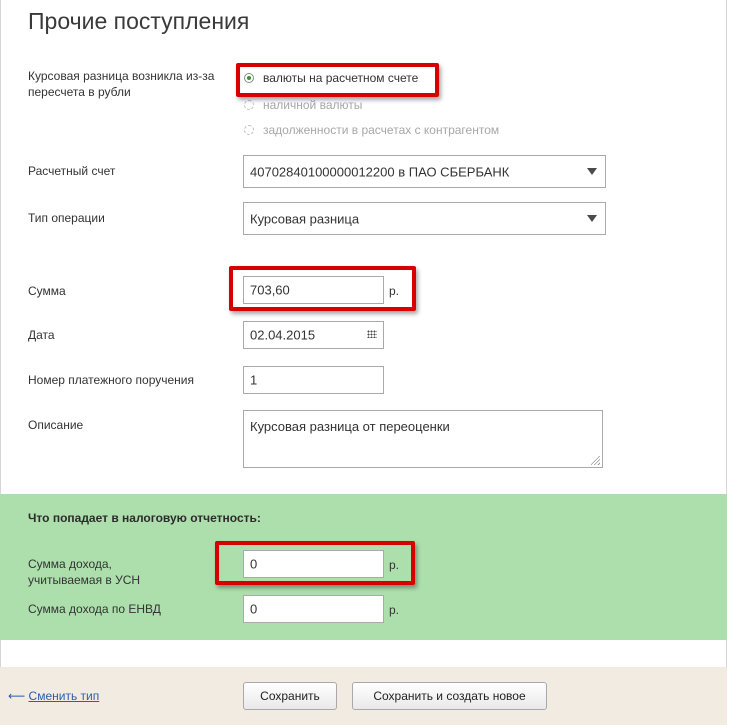  I want to click on resize-grip-icon, so click(595, 460).